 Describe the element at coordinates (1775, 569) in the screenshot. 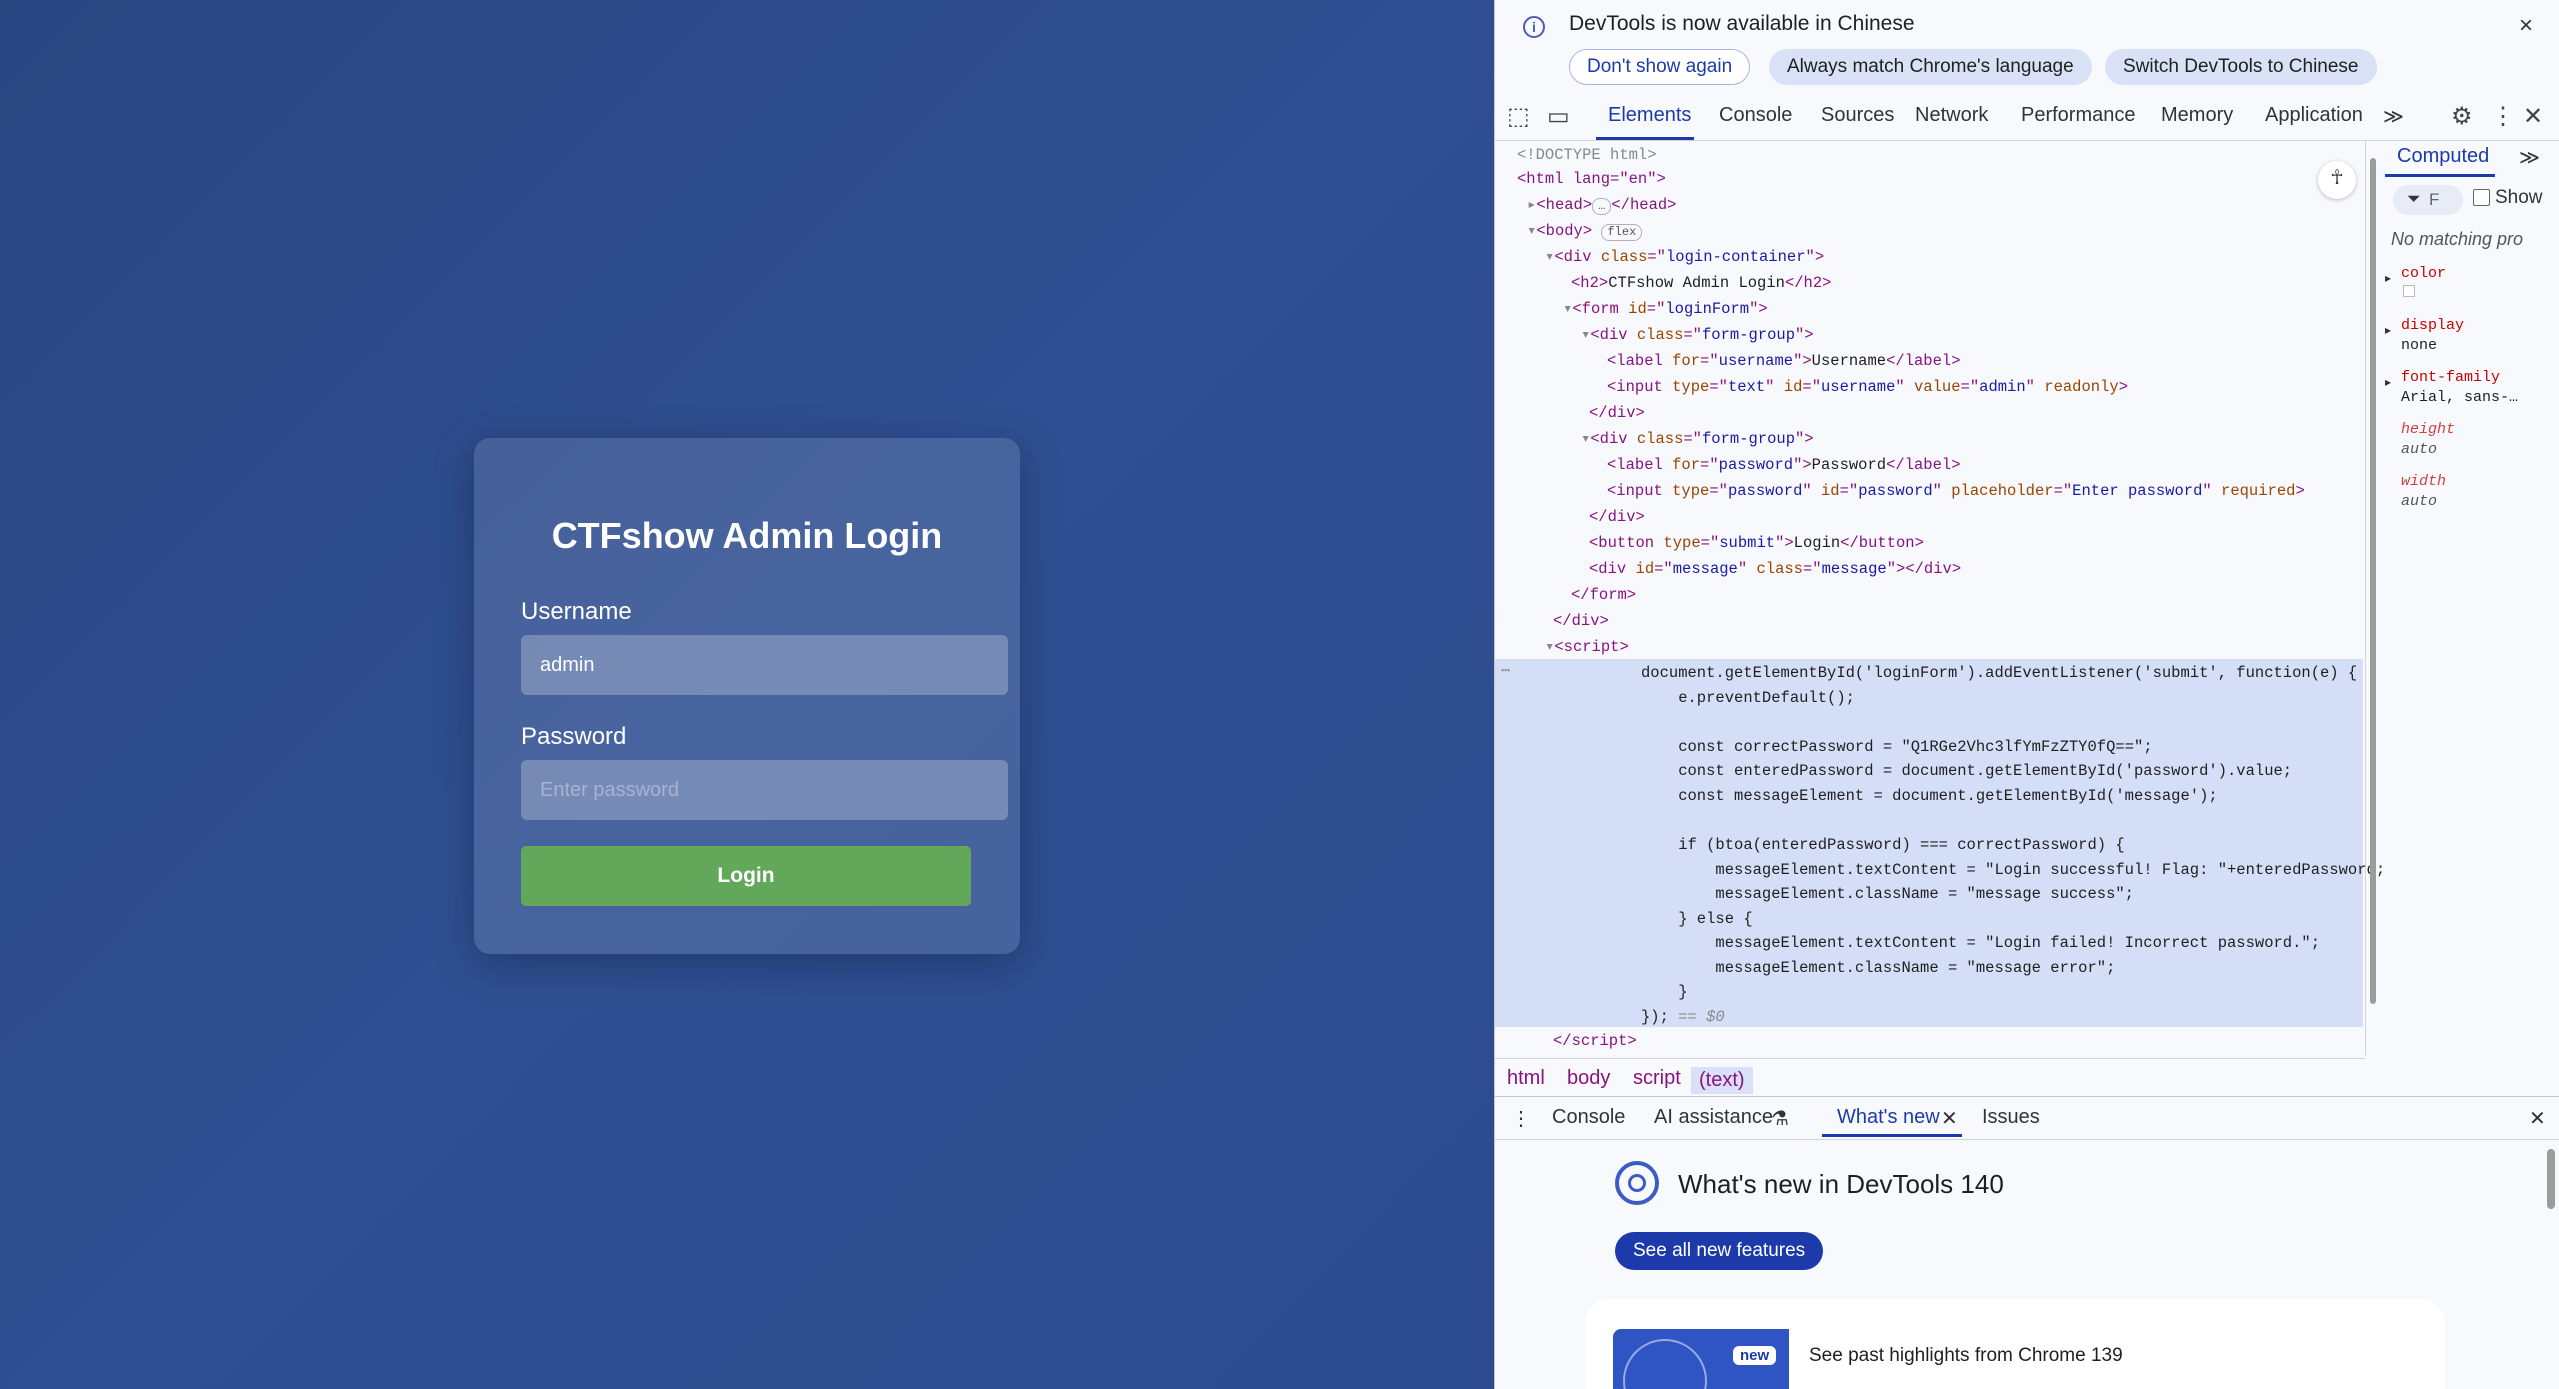

I see `message-div-node: <div id="message" class="message"></div>` at that location.